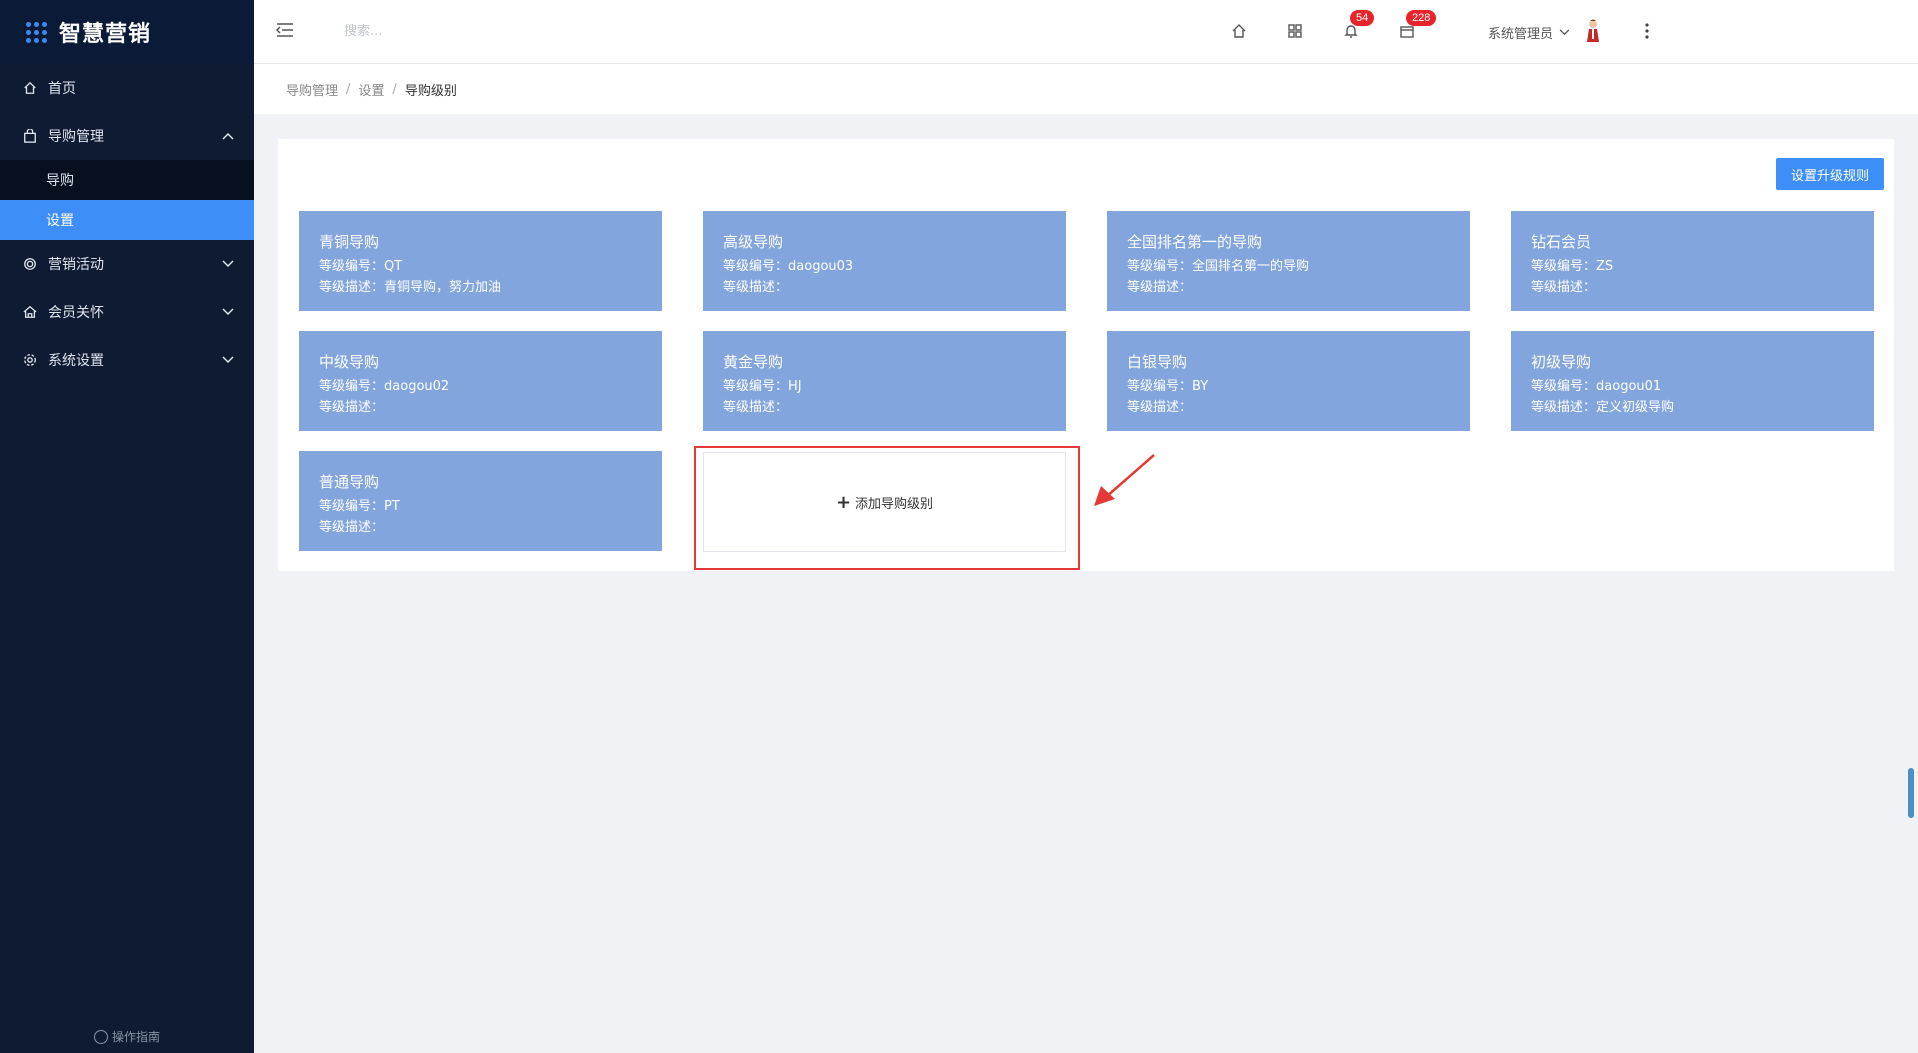 The width and height of the screenshot is (1918, 1053). What do you see at coordinates (417, 386) in the screenshot?
I see `level-code: daogou02` at bounding box center [417, 386].